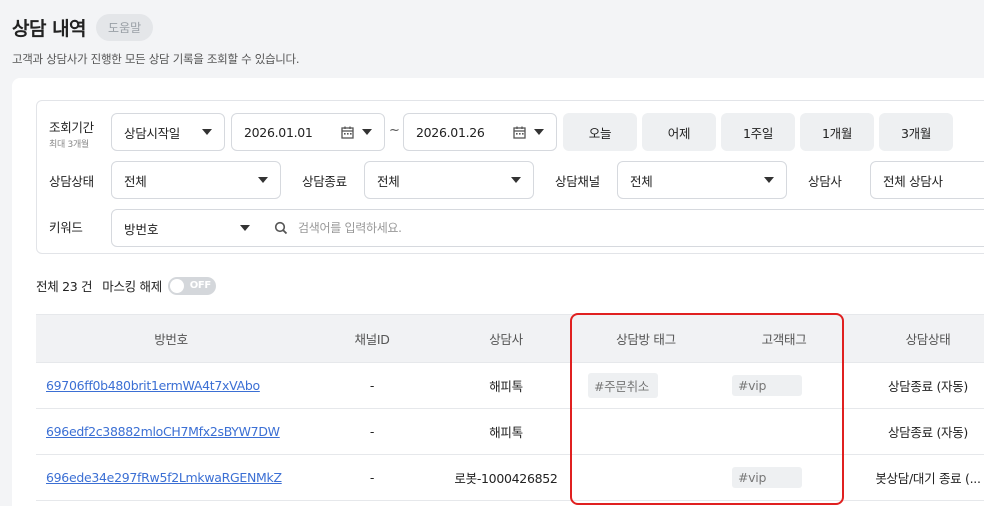 The height and width of the screenshot is (506, 984). I want to click on period-label: 조회기간, so click(71, 127).